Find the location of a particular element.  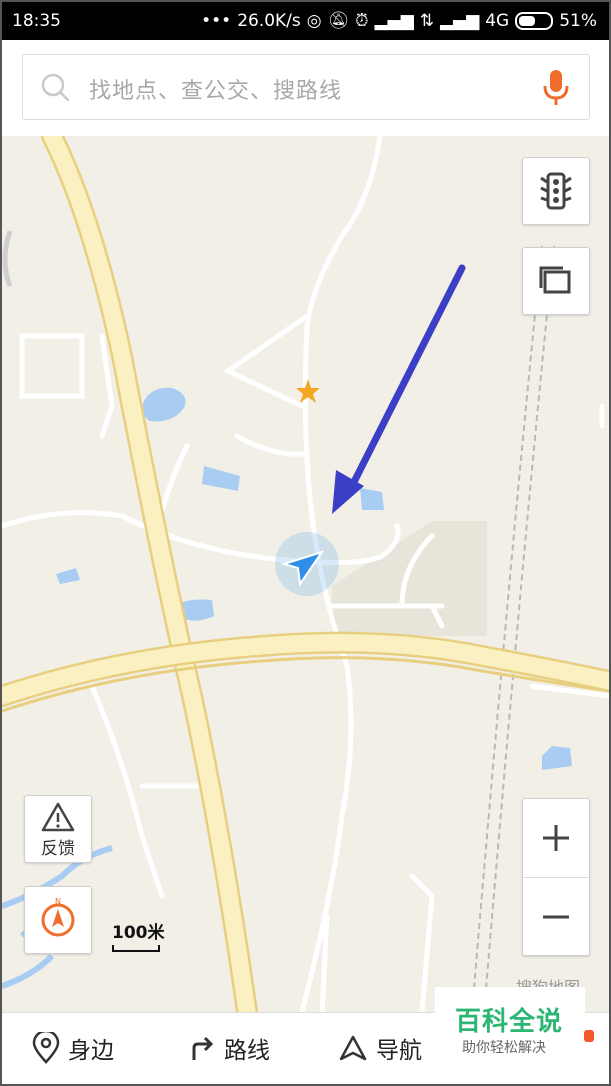

layers-icon is located at coordinates (555, 280).